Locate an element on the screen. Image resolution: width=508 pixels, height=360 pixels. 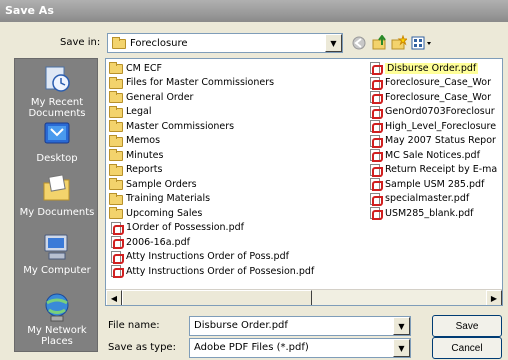
file-name-text: Legal is located at coordinates (139, 112).